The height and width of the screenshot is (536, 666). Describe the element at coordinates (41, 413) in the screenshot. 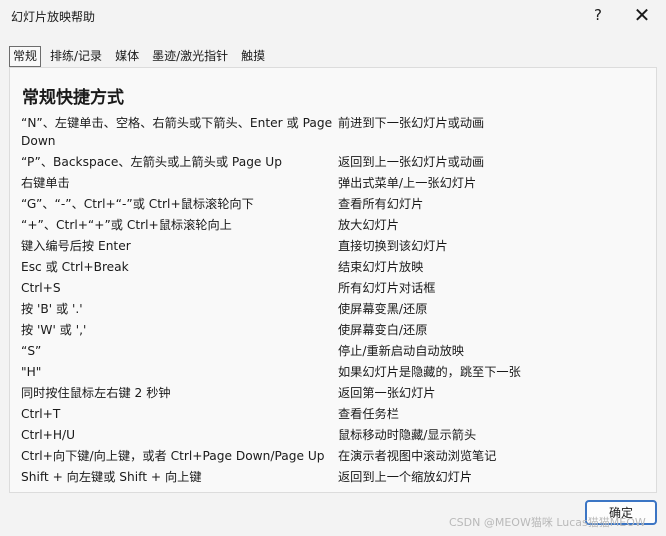

I see `shortcut-key: Ctrl+T` at that location.